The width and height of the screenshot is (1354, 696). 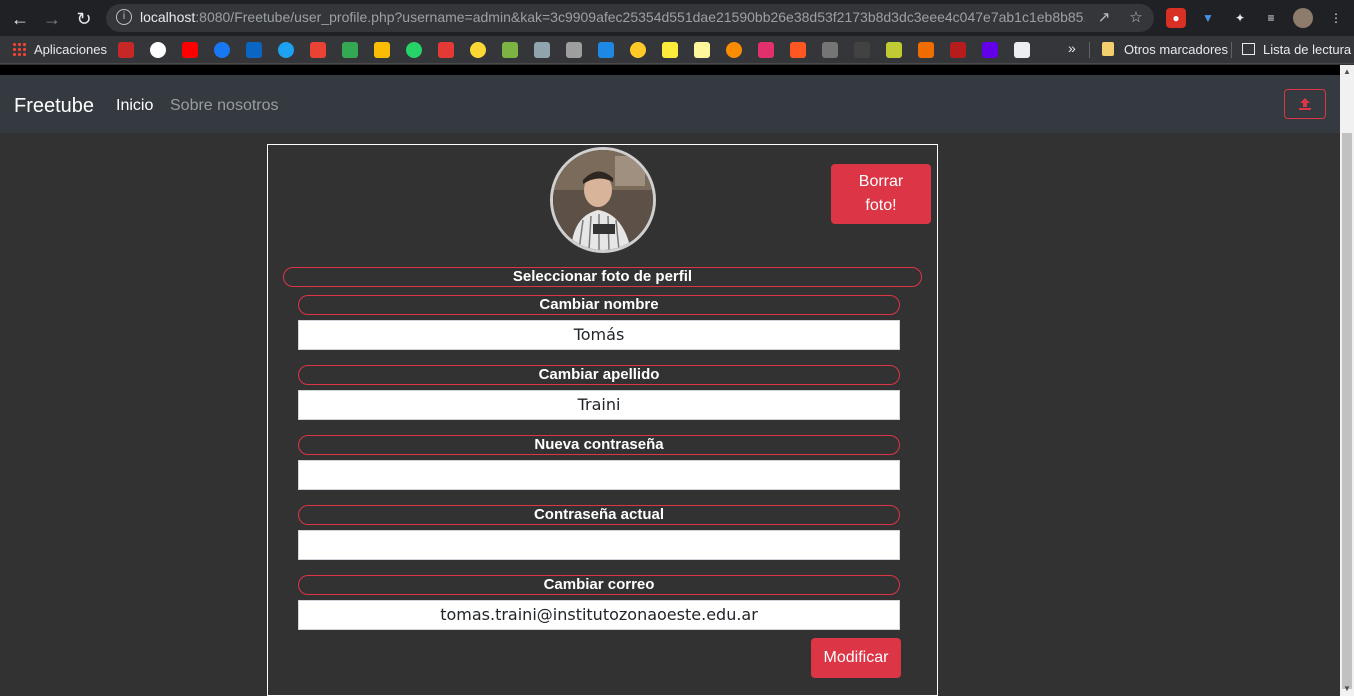 I want to click on delete-photo-label: Borrar foto!, so click(x=881, y=193).